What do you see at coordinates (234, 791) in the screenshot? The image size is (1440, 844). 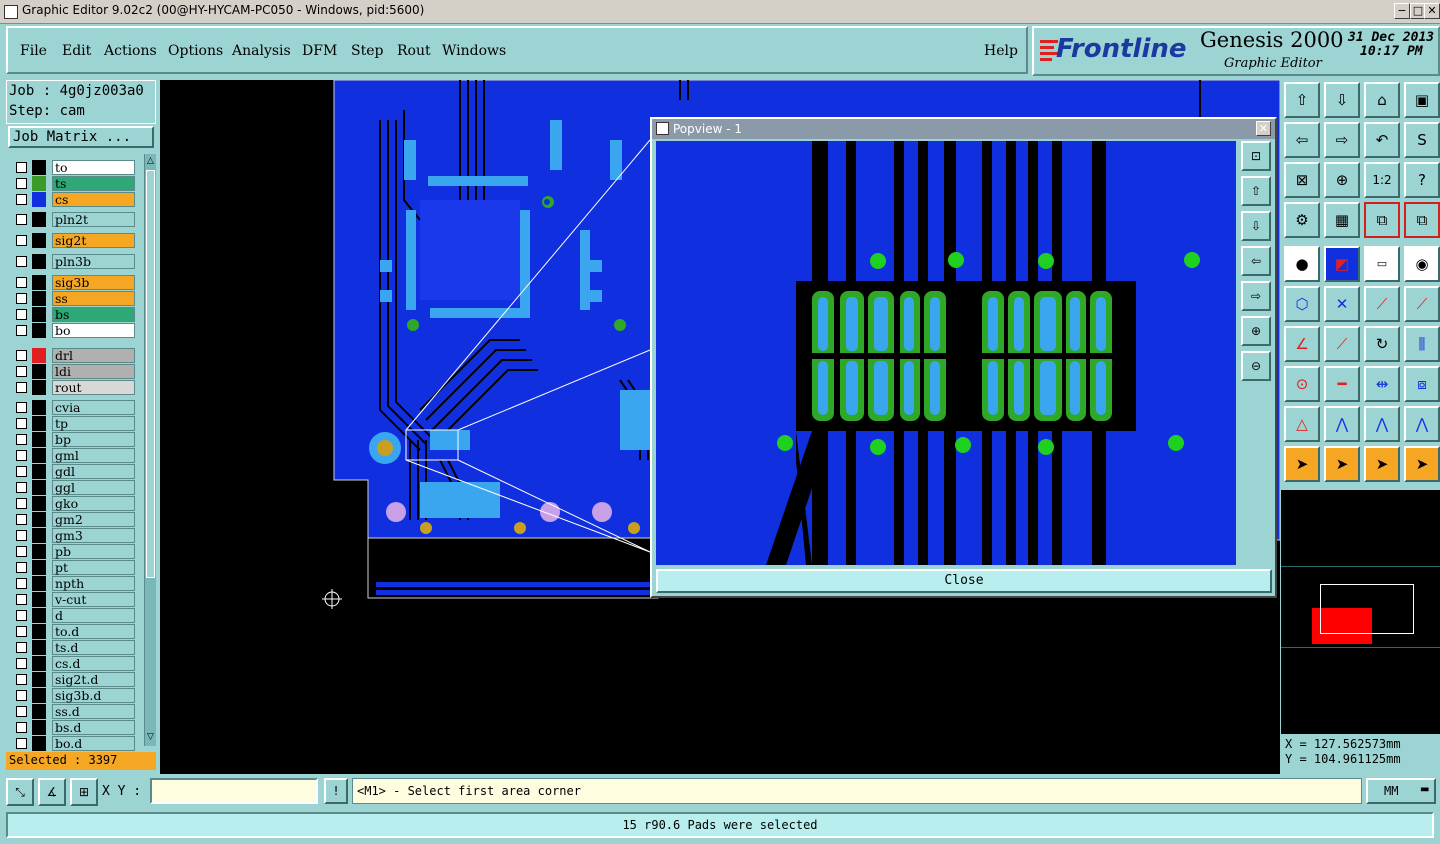 I see `xy-input` at bounding box center [234, 791].